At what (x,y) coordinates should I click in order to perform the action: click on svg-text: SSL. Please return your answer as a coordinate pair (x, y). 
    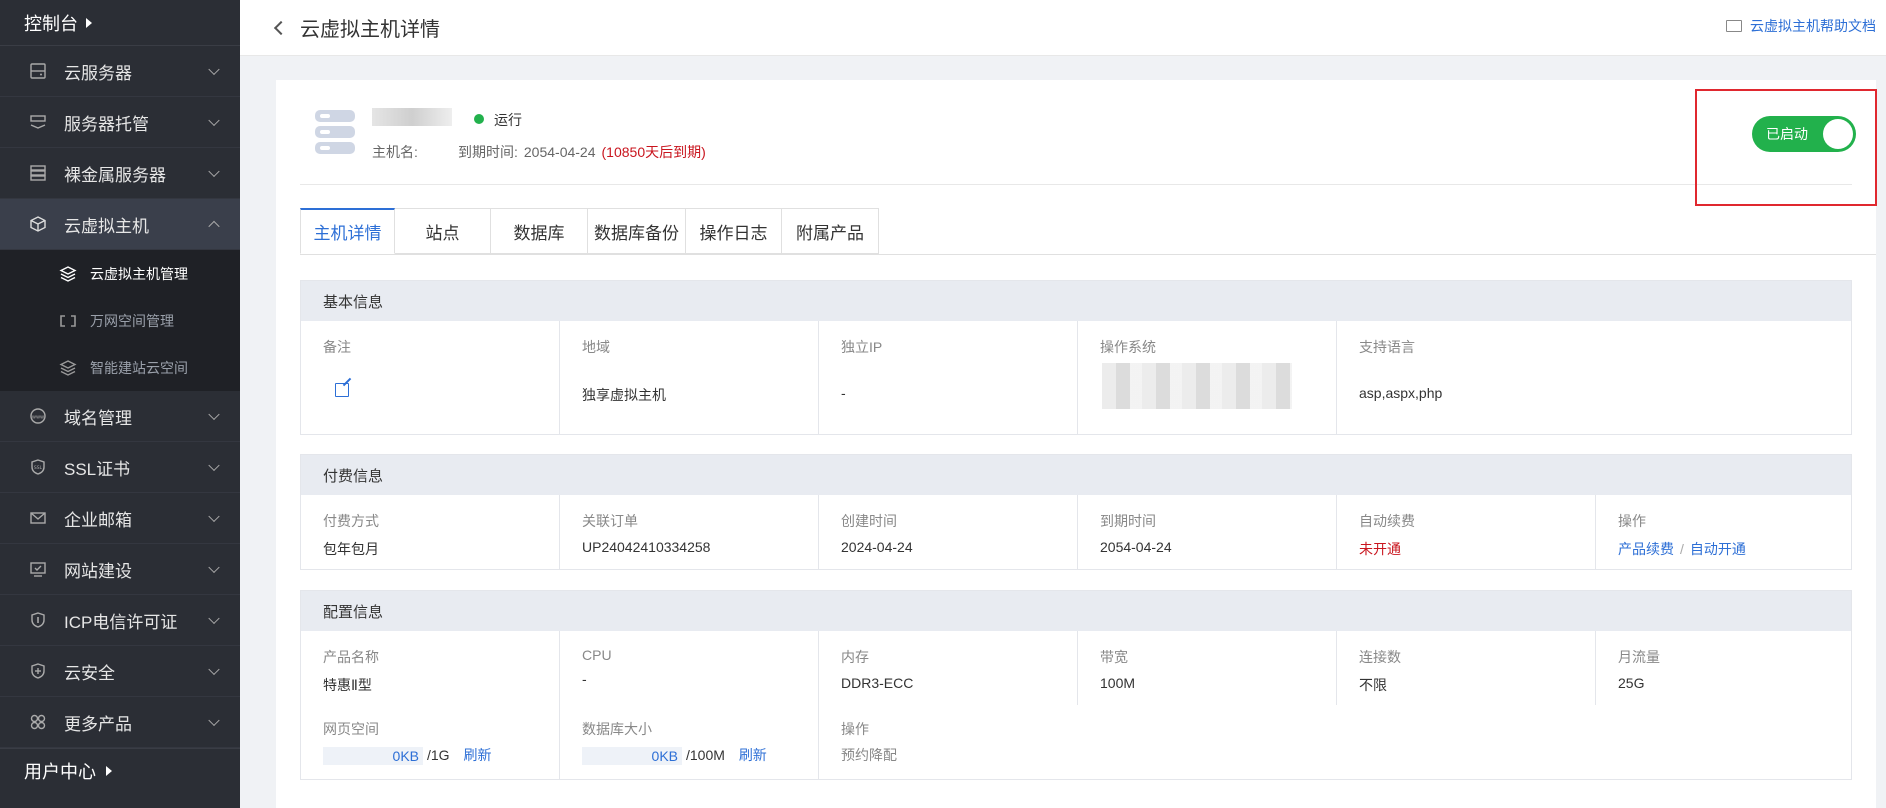
    Looking at the image, I should click on (38, 468).